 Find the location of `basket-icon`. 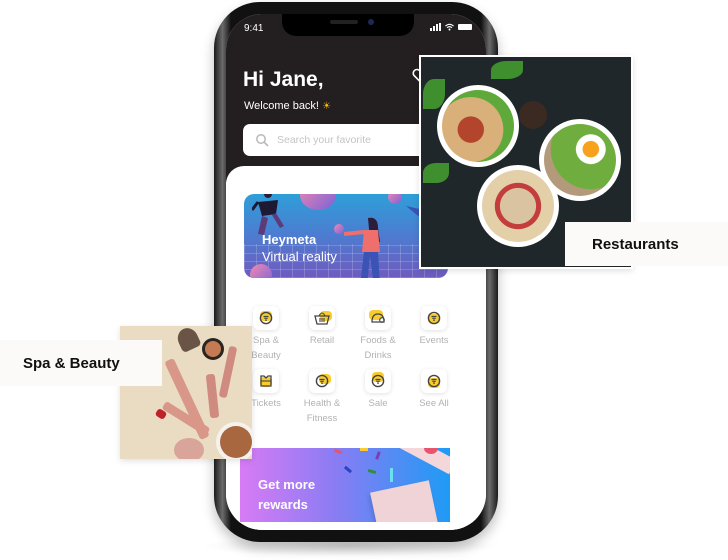

basket-icon is located at coordinates (322, 318).